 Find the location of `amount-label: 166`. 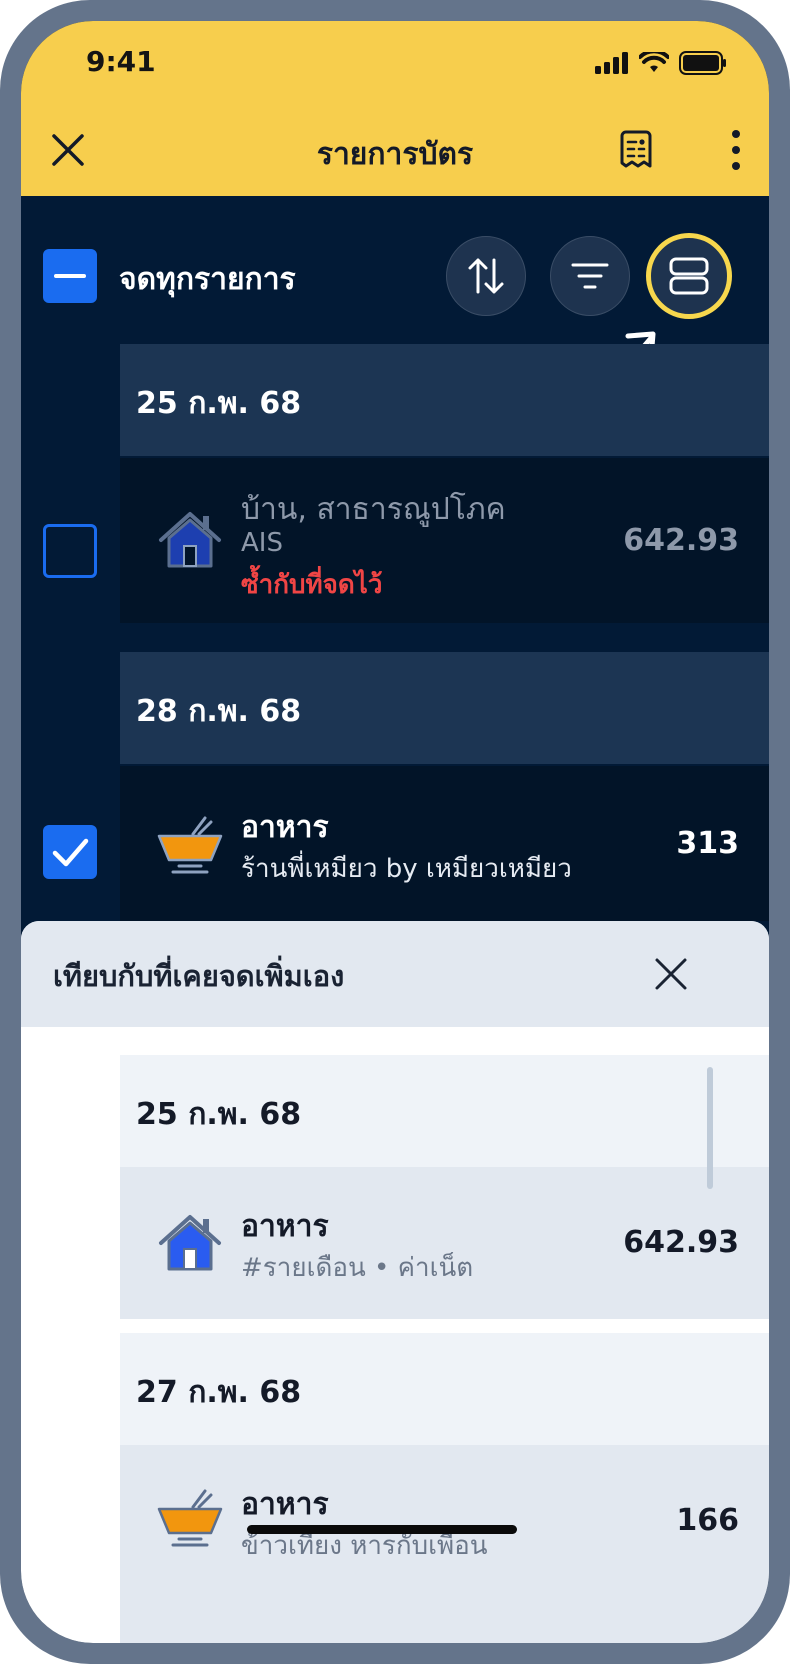

amount-label: 166 is located at coordinates (707, 1520).